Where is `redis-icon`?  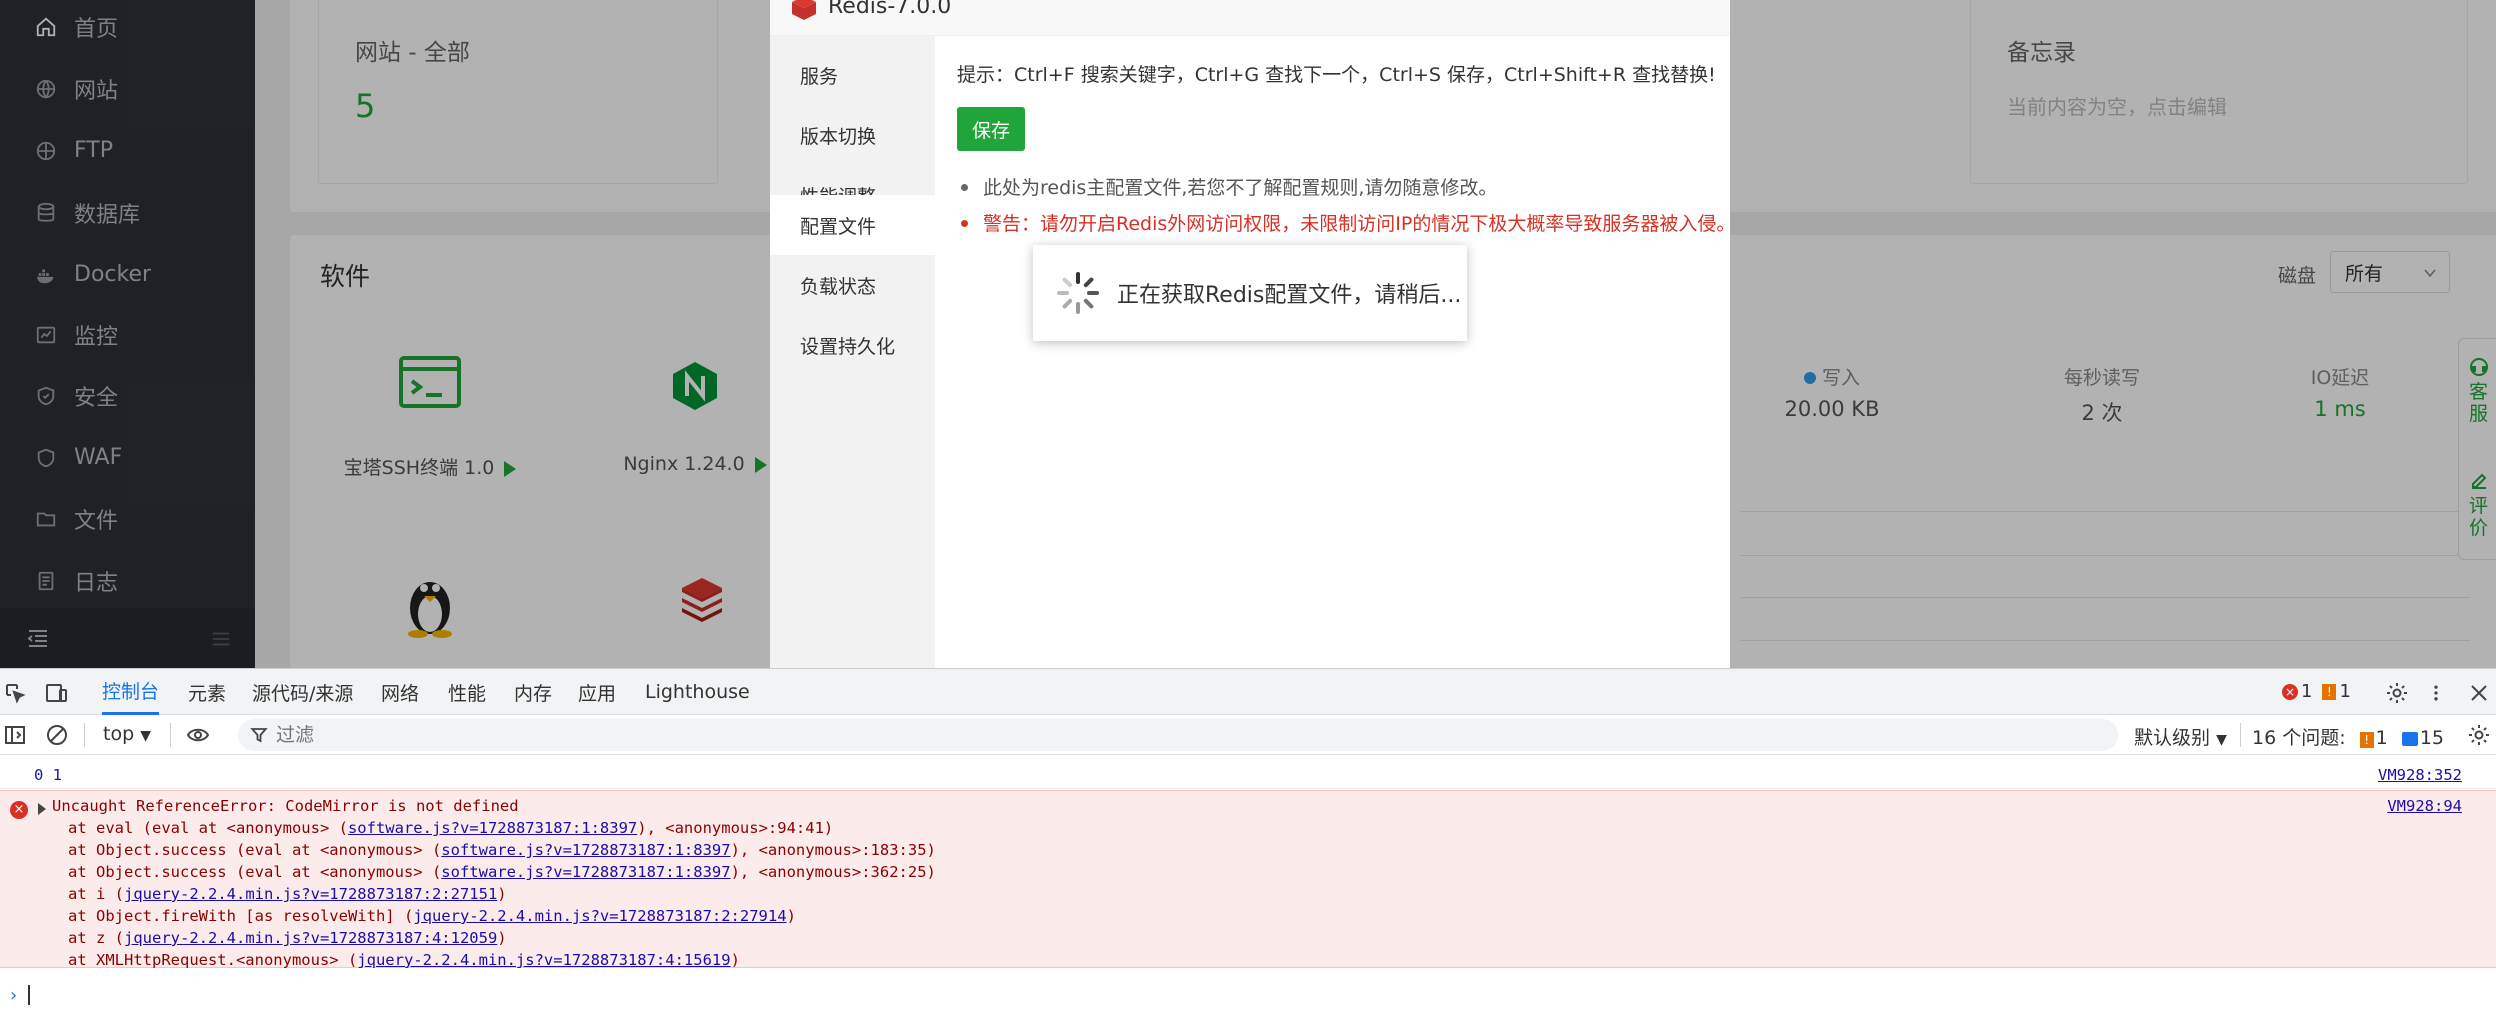 redis-icon is located at coordinates (804, 10).